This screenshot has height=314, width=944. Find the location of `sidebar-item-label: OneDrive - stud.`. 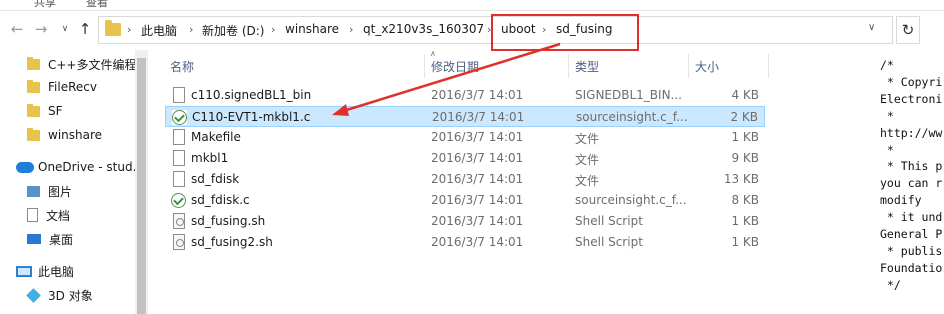

sidebar-item-label: OneDrive - stud. is located at coordinates (87, 167).